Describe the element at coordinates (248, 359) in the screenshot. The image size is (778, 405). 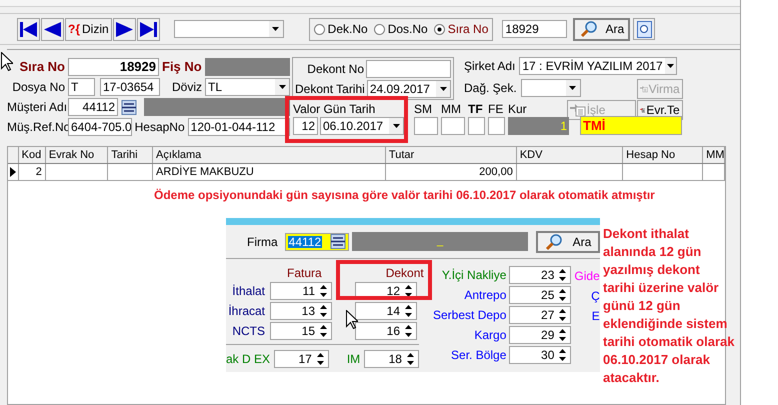
I see `row-label: ak D EX` at that location.